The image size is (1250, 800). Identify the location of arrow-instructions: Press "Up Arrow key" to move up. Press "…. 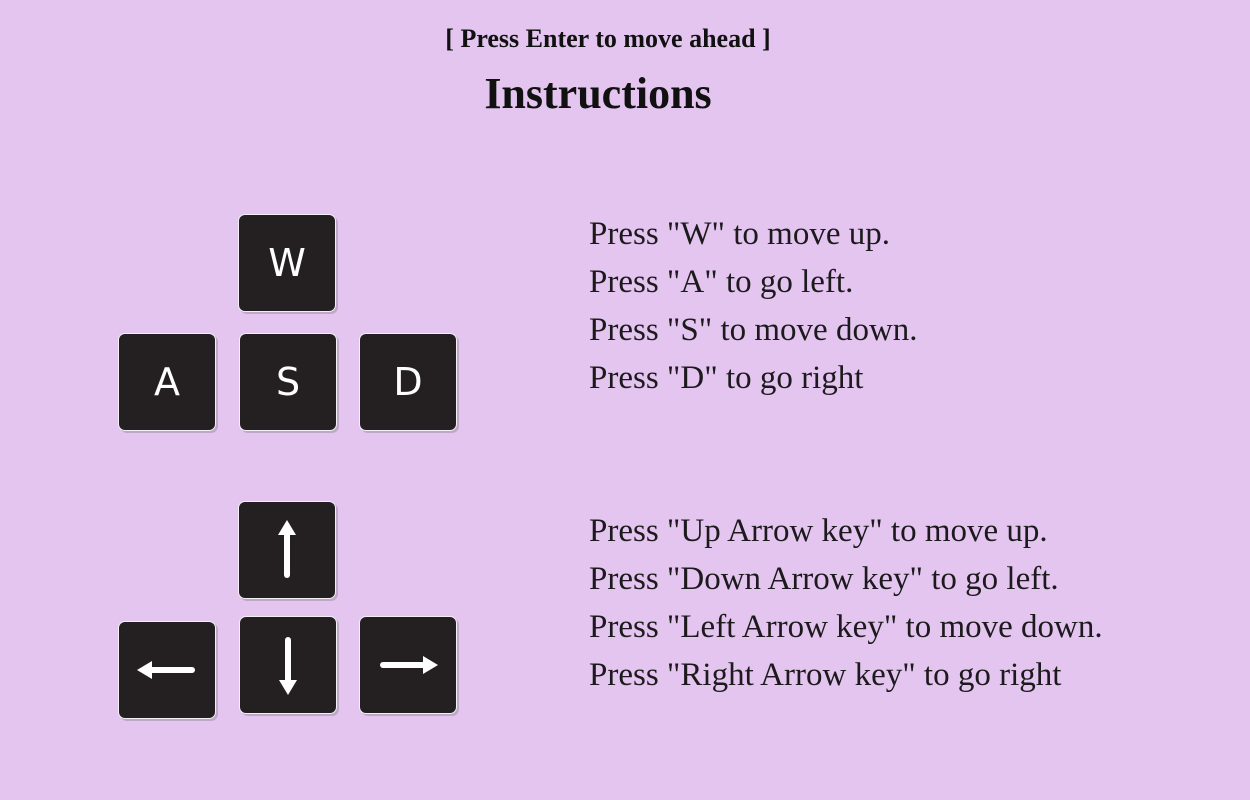
(846, 603).